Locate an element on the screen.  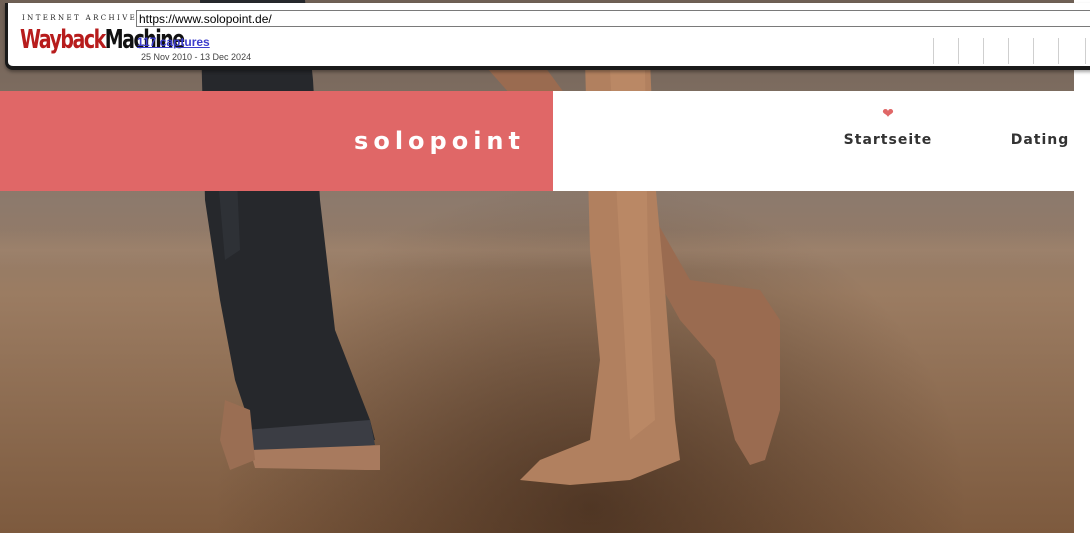
site-logo-text: solopoint is located at coordinates (439, 141).